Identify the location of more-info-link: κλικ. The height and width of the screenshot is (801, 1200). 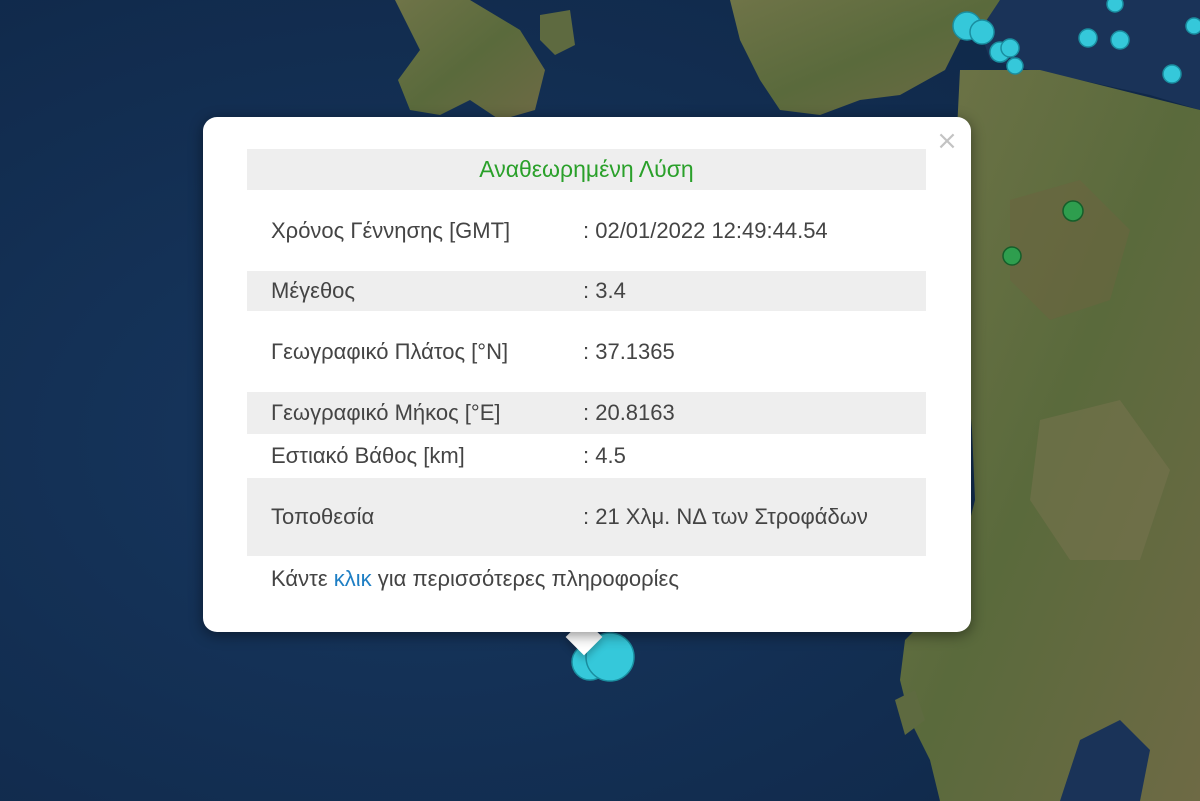
(353, 578).